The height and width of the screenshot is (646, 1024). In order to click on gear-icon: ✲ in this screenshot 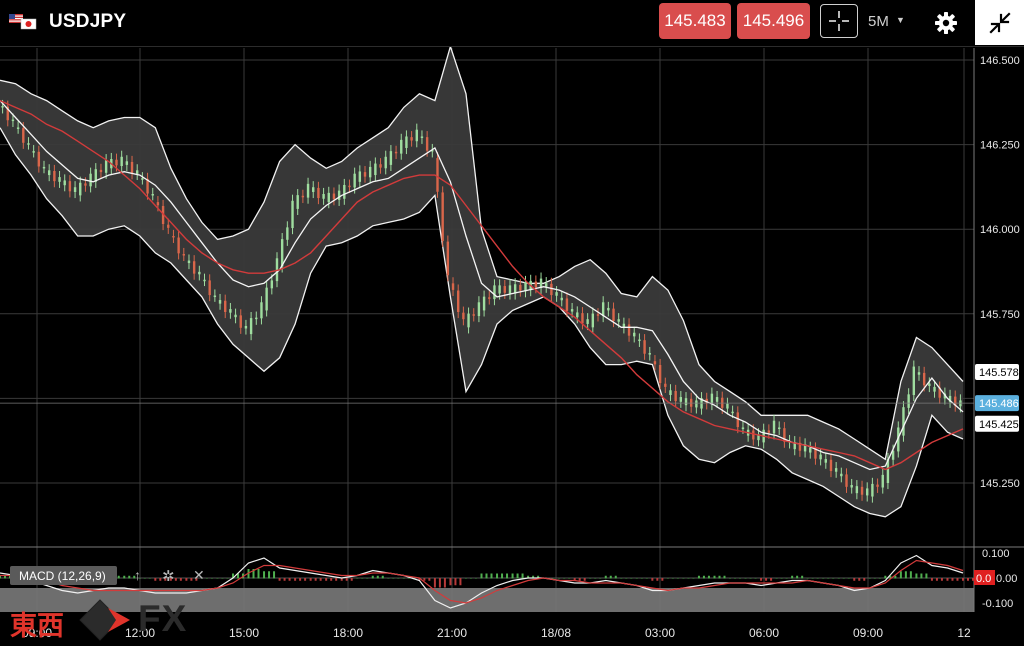, I will do `click(168, 576)`.